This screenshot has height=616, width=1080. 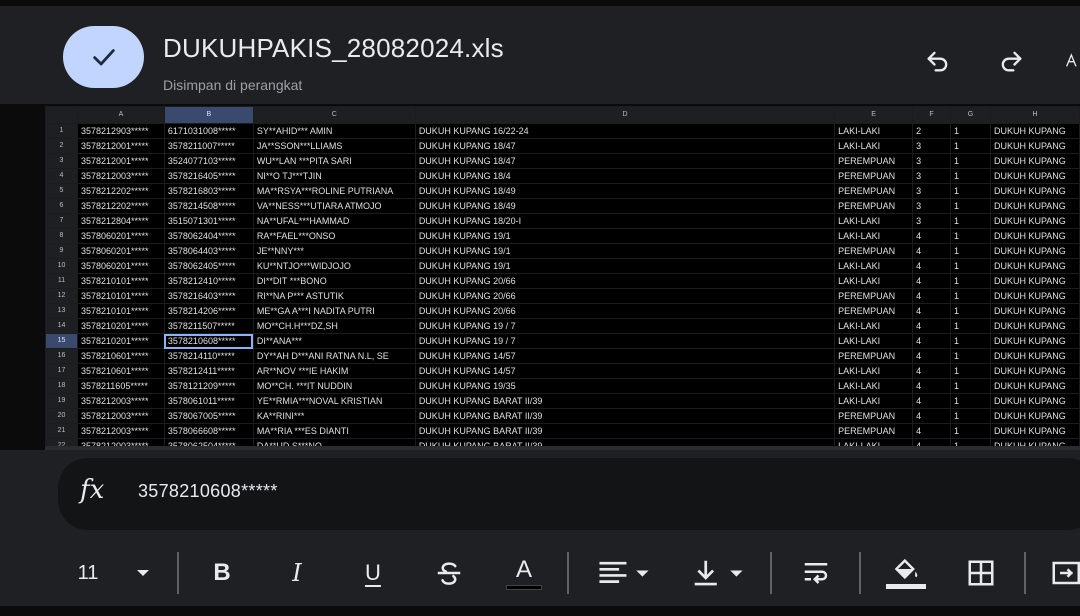 I want to click on cell-c: DI**DIT ***BONO, so click(x=334, y=281).